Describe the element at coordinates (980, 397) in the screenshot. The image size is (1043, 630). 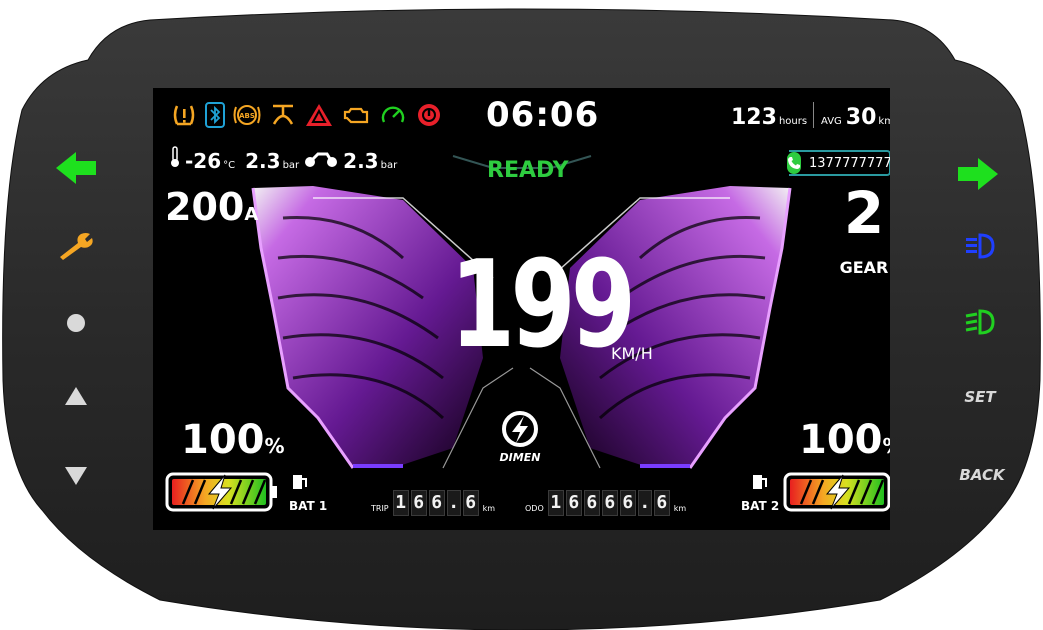
I see `set-button: SET` at that location.